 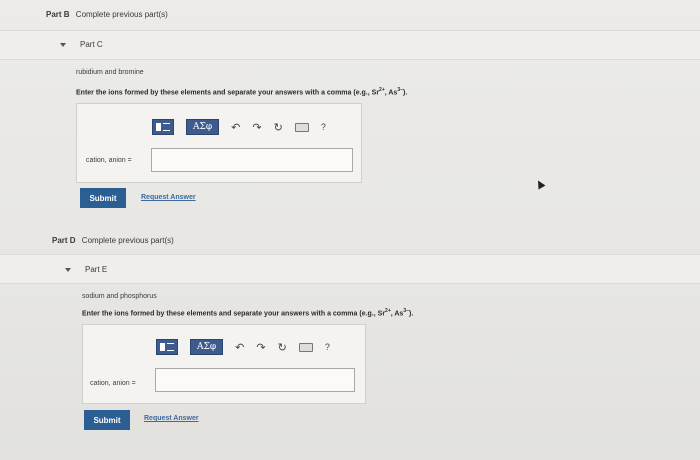 I want to click on part-e-input-label: cation, anion =, so click(x=113, y=383).